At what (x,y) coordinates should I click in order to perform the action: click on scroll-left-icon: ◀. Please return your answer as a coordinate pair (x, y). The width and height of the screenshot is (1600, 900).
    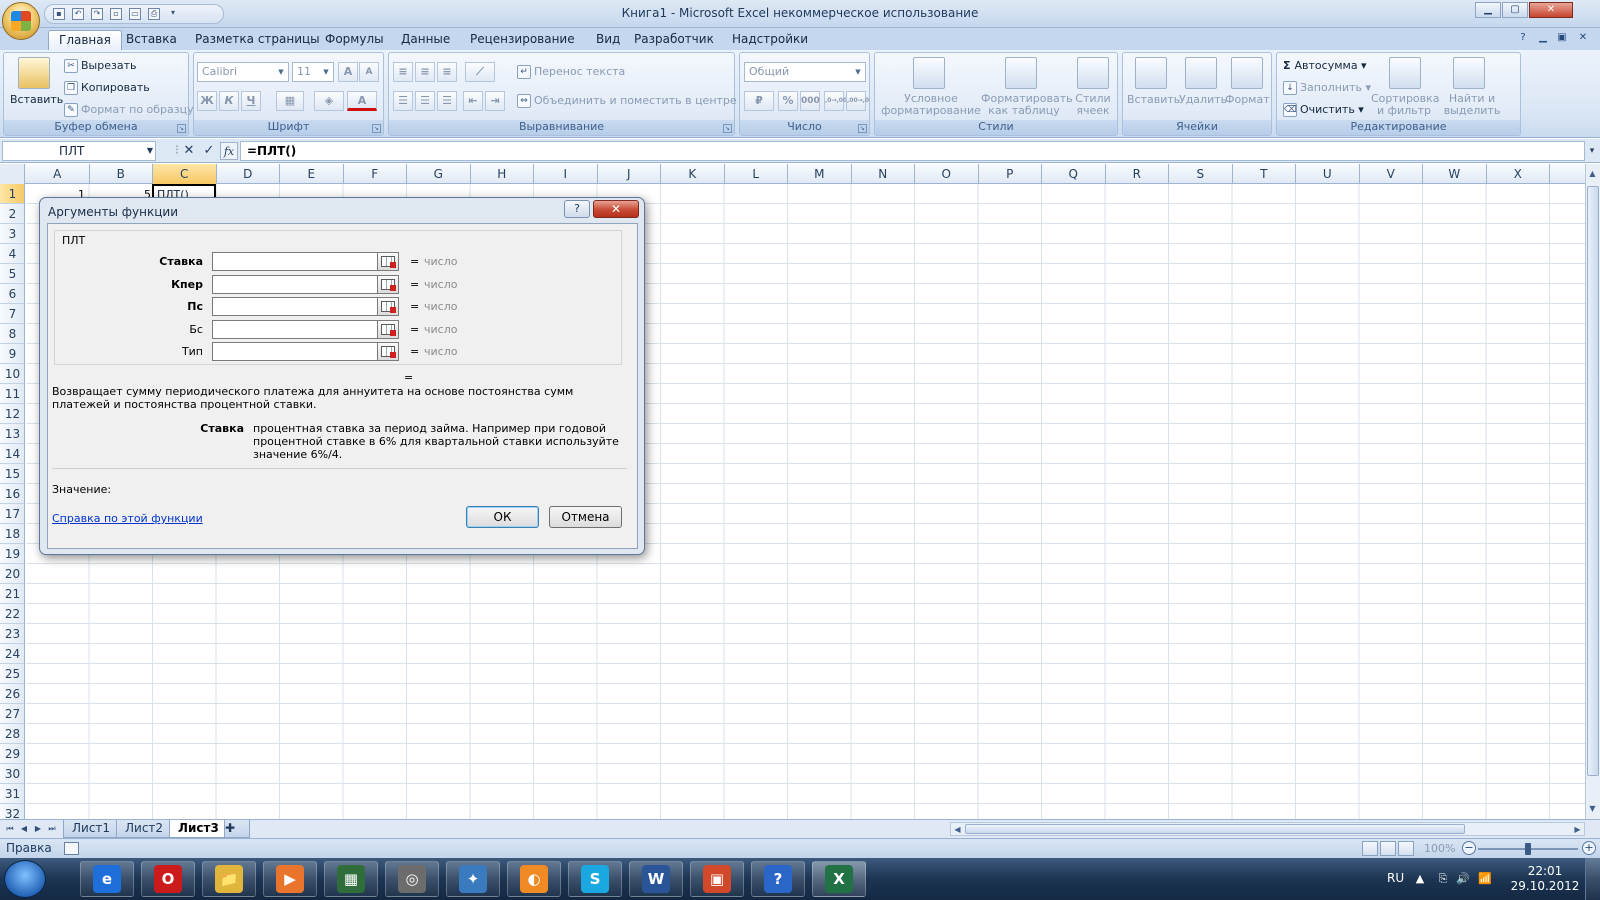
    Looking at the image, I should click on (957, 829).